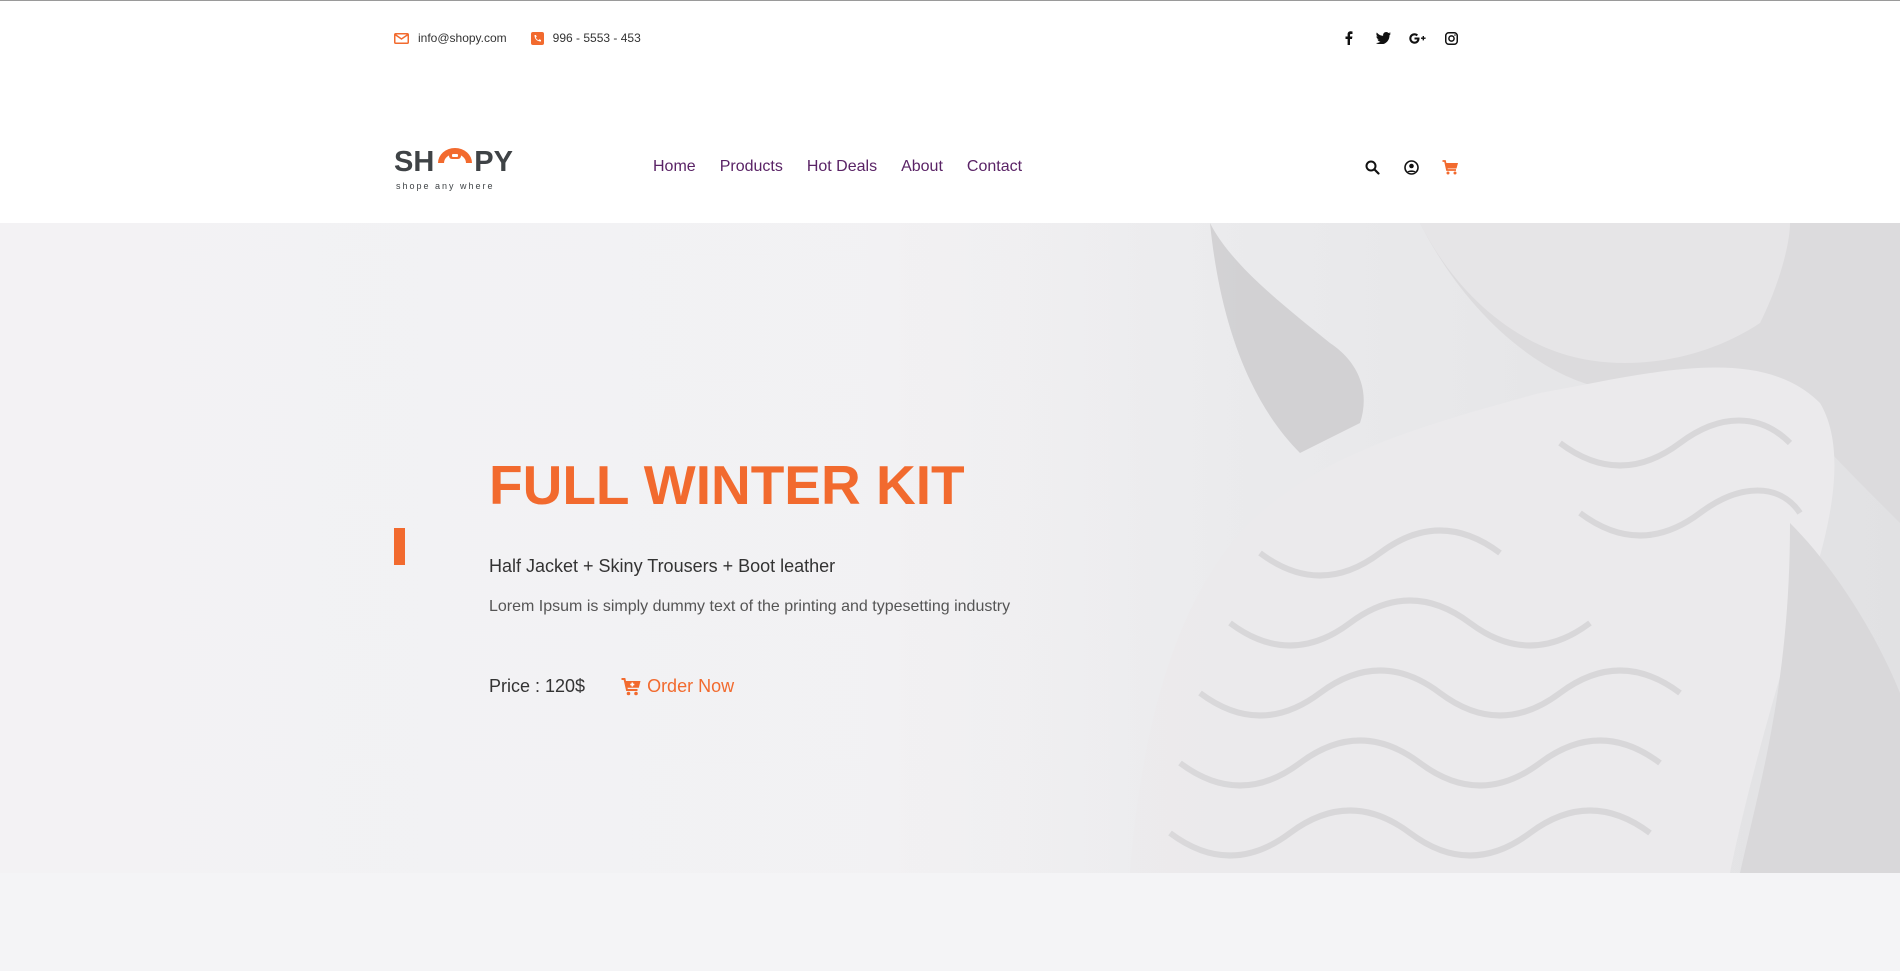 Image resolution: width=1900 pixels, height=971 pixels. What do you see at coordinates (727, 485) in the screenshot?
I see `hero-title: FULL WINTER KIT` at bounding box center [727, 485].